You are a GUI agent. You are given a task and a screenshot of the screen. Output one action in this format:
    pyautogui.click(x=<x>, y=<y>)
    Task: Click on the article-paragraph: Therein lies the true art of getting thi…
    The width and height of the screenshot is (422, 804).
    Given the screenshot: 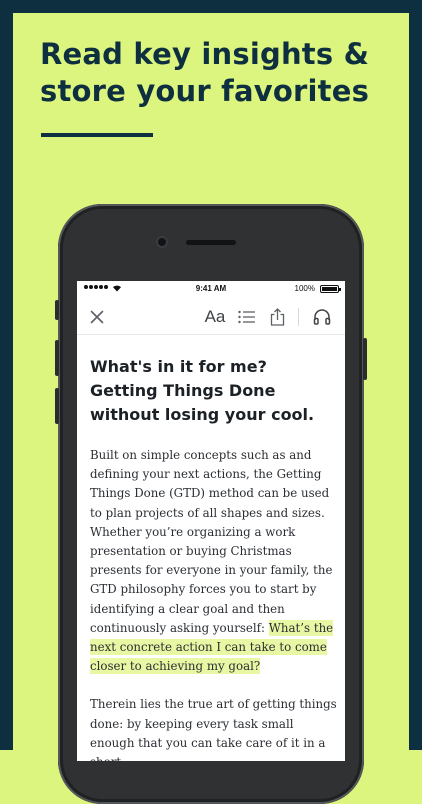 What is the action you would take?
    pyautogui.click(x=213, y=729)
    